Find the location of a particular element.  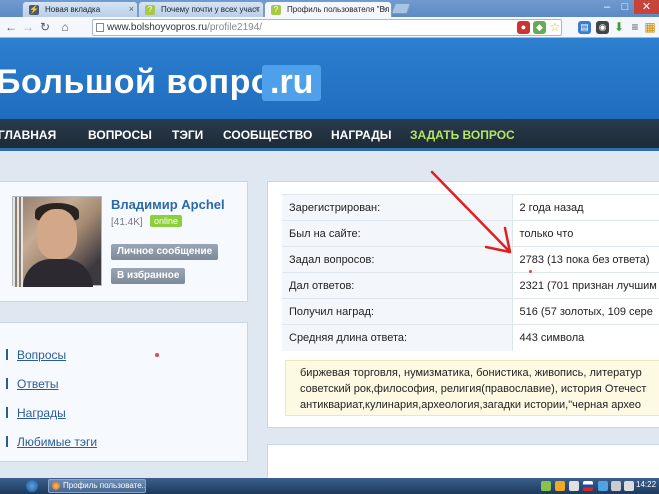

stat-label: Зарегистрирован: is located at coordinates (397, 207).